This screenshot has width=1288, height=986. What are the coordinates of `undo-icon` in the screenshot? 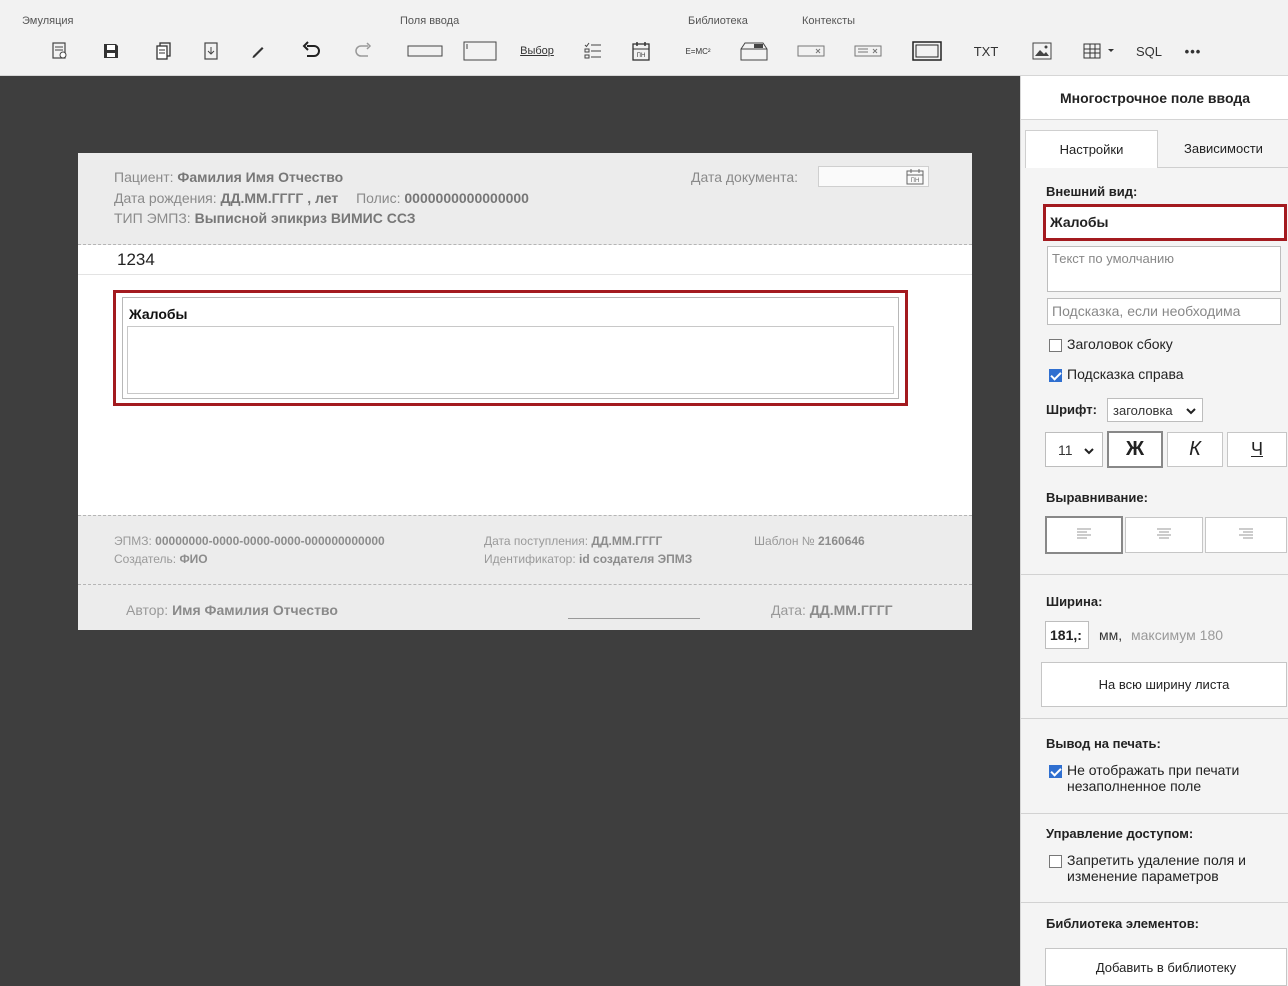 It's located at (311, 51).